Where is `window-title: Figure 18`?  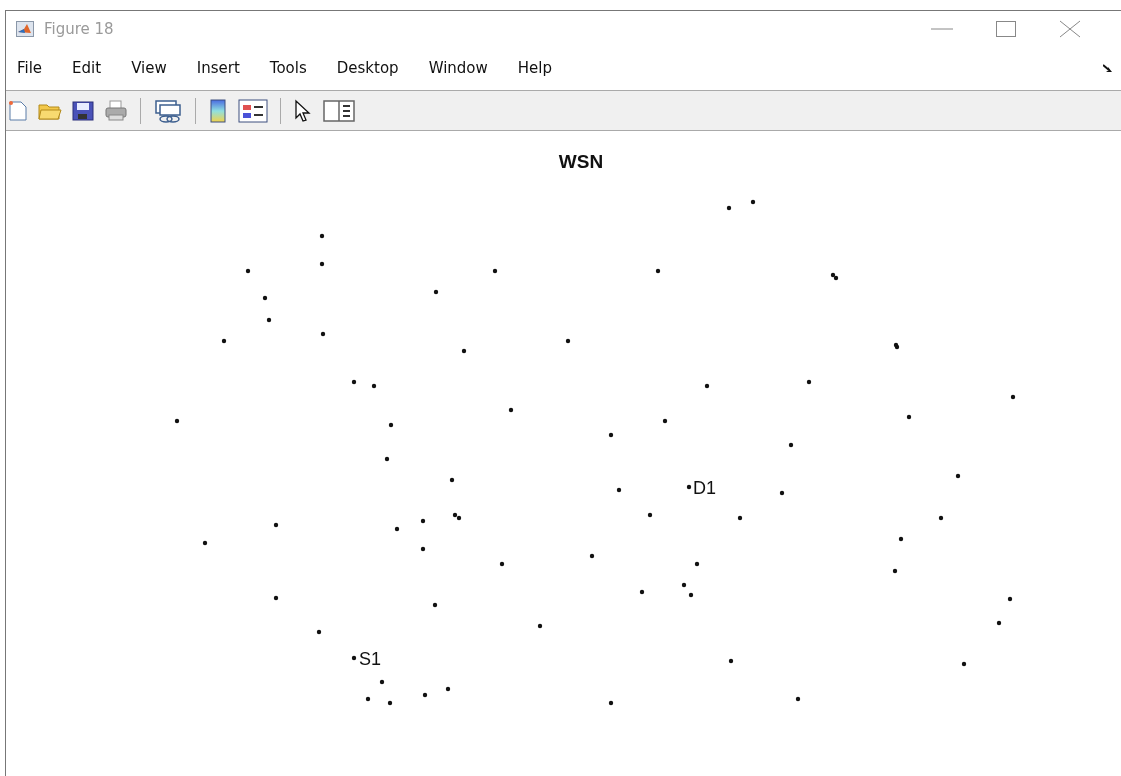 window-title: Figure 18 is located at coordinates (79, 28).